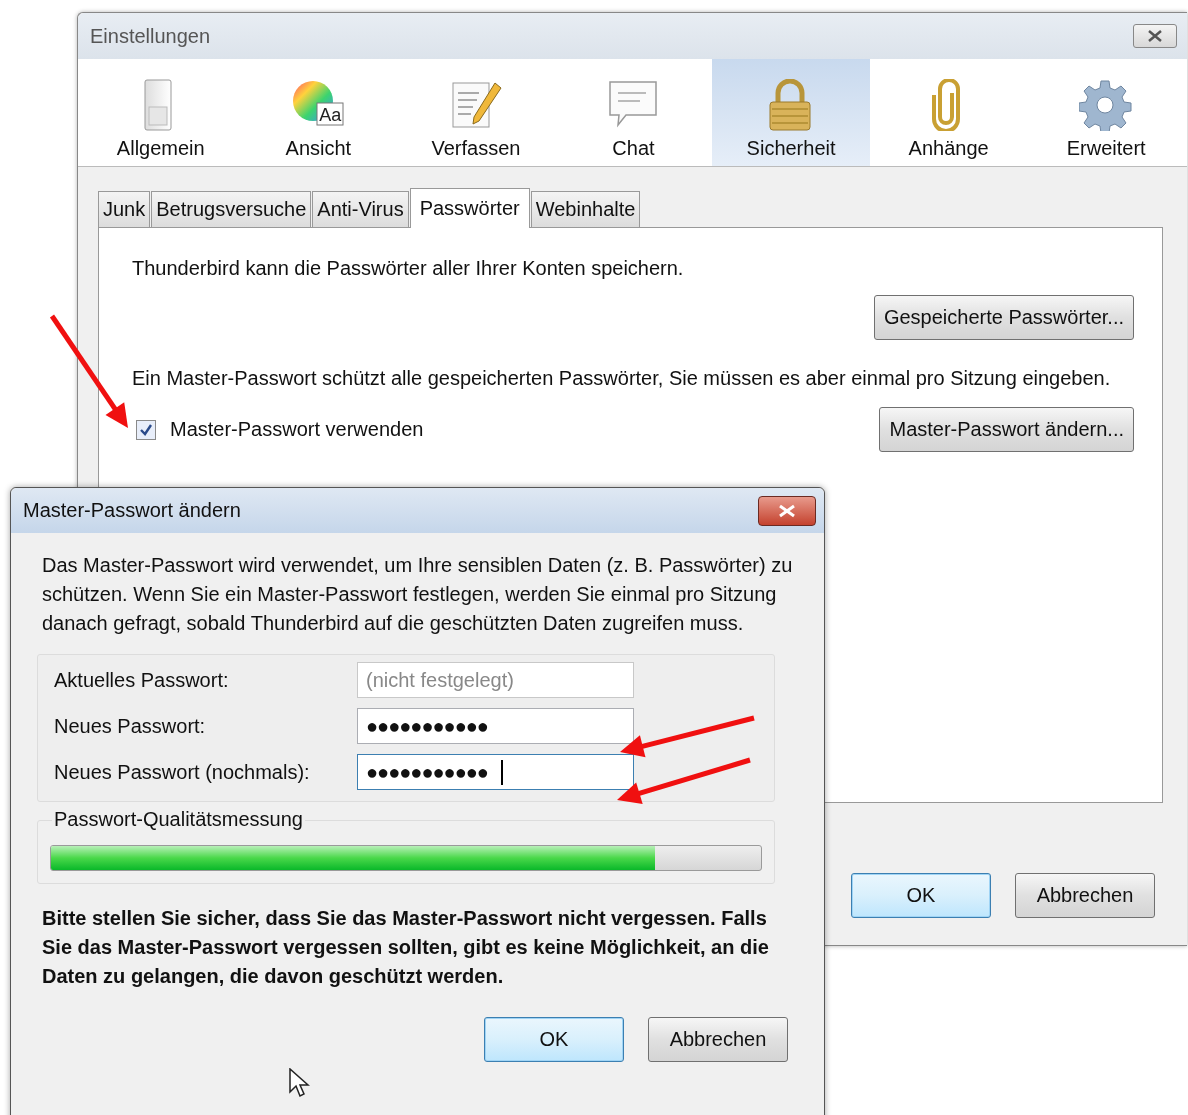  I want to click on toolbar-button: Chat, so click(633, 112).